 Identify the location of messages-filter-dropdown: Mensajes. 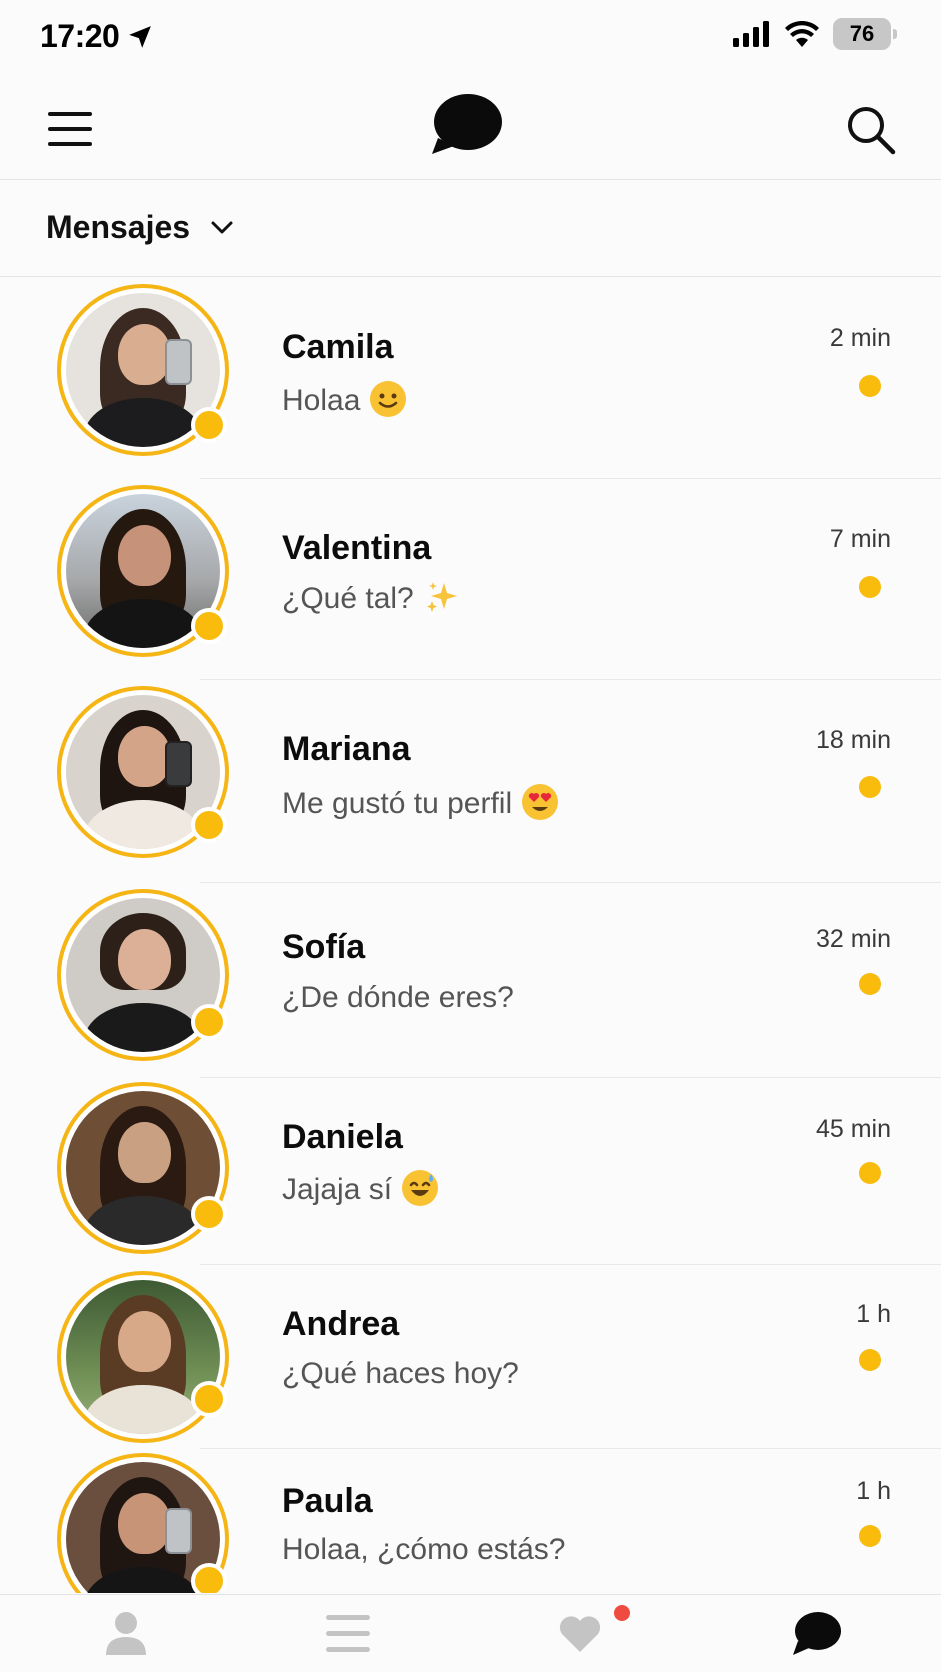
(140, 227).